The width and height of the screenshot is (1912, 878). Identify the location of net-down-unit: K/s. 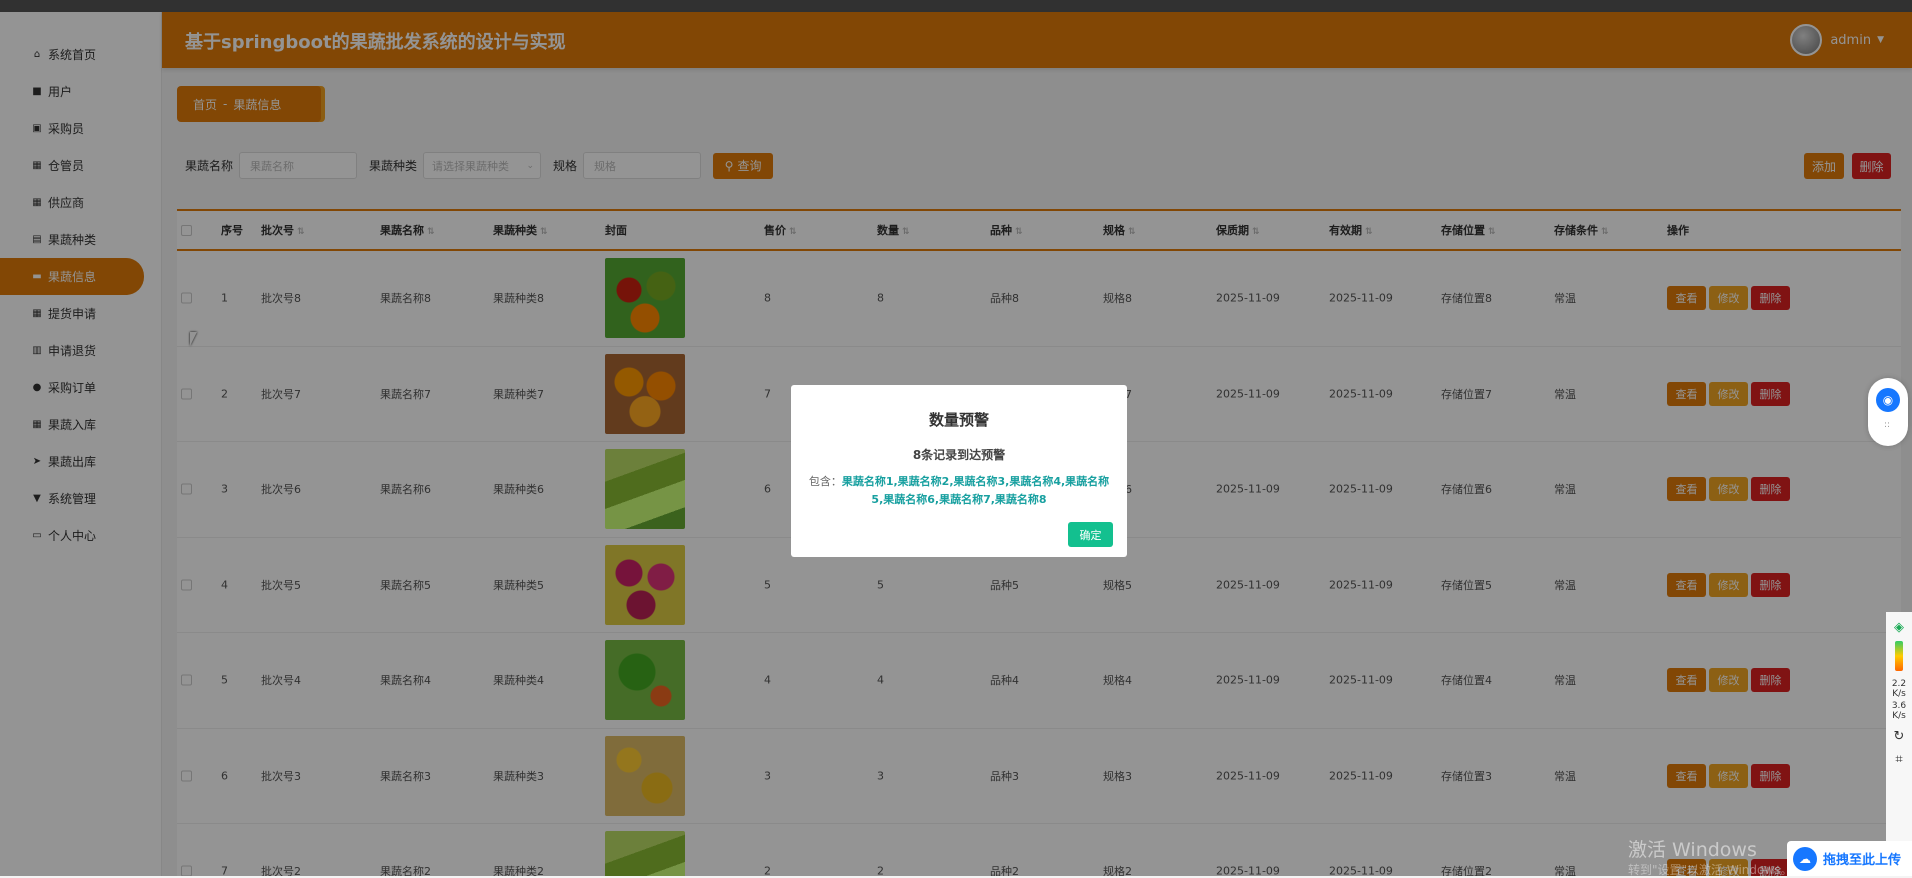
(1899, 716).